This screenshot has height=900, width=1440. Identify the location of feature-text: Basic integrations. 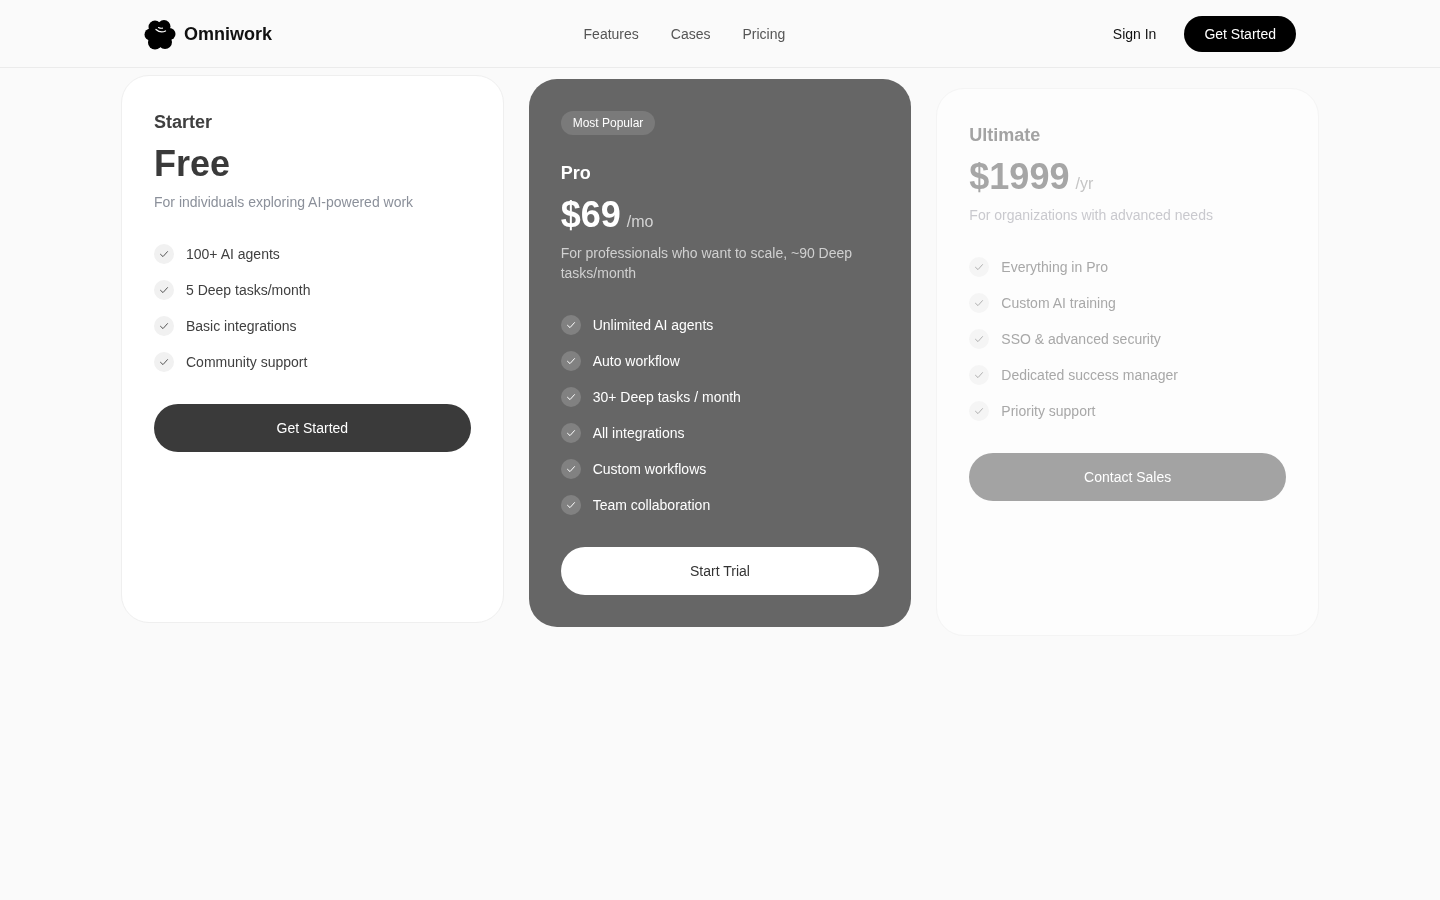
(241, 326).